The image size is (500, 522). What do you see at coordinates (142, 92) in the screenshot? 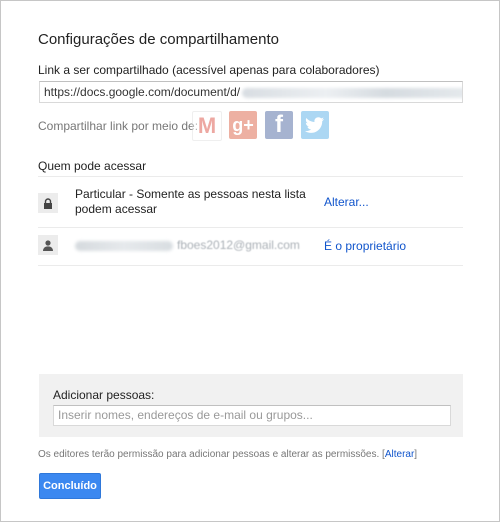
I see `share-link-value: https://docs.google.com/document/d/` at bounding box center [142, 92].